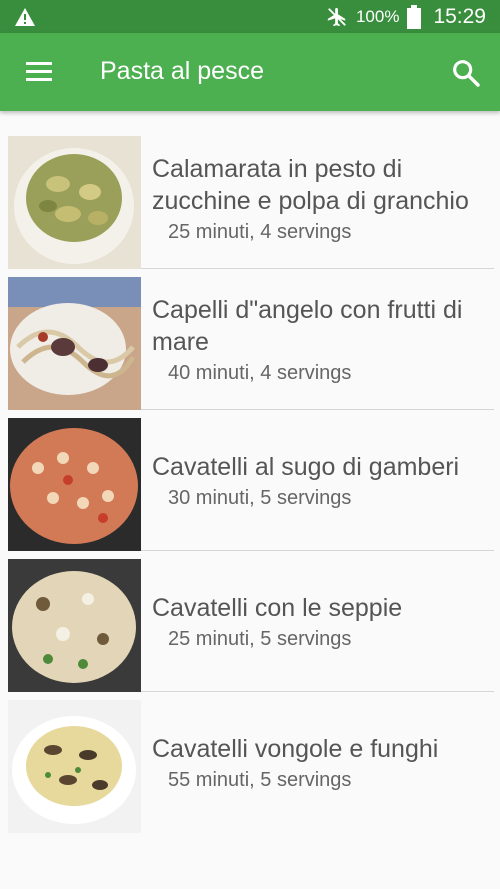 This screenshot has height=889, width=500. I want to click on recipe-name: Cavatelli con le seppie, so click(277, 607).